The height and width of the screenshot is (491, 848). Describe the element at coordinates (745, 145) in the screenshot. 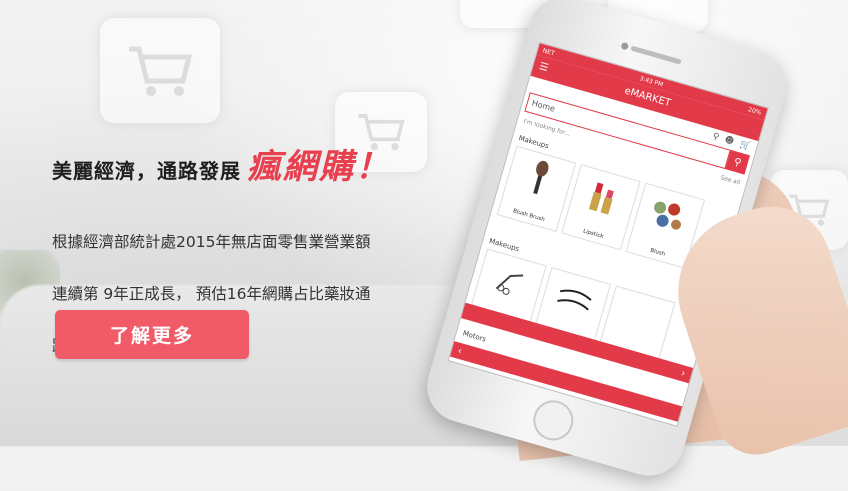

I see `cart-icon: 🛒` at that location.